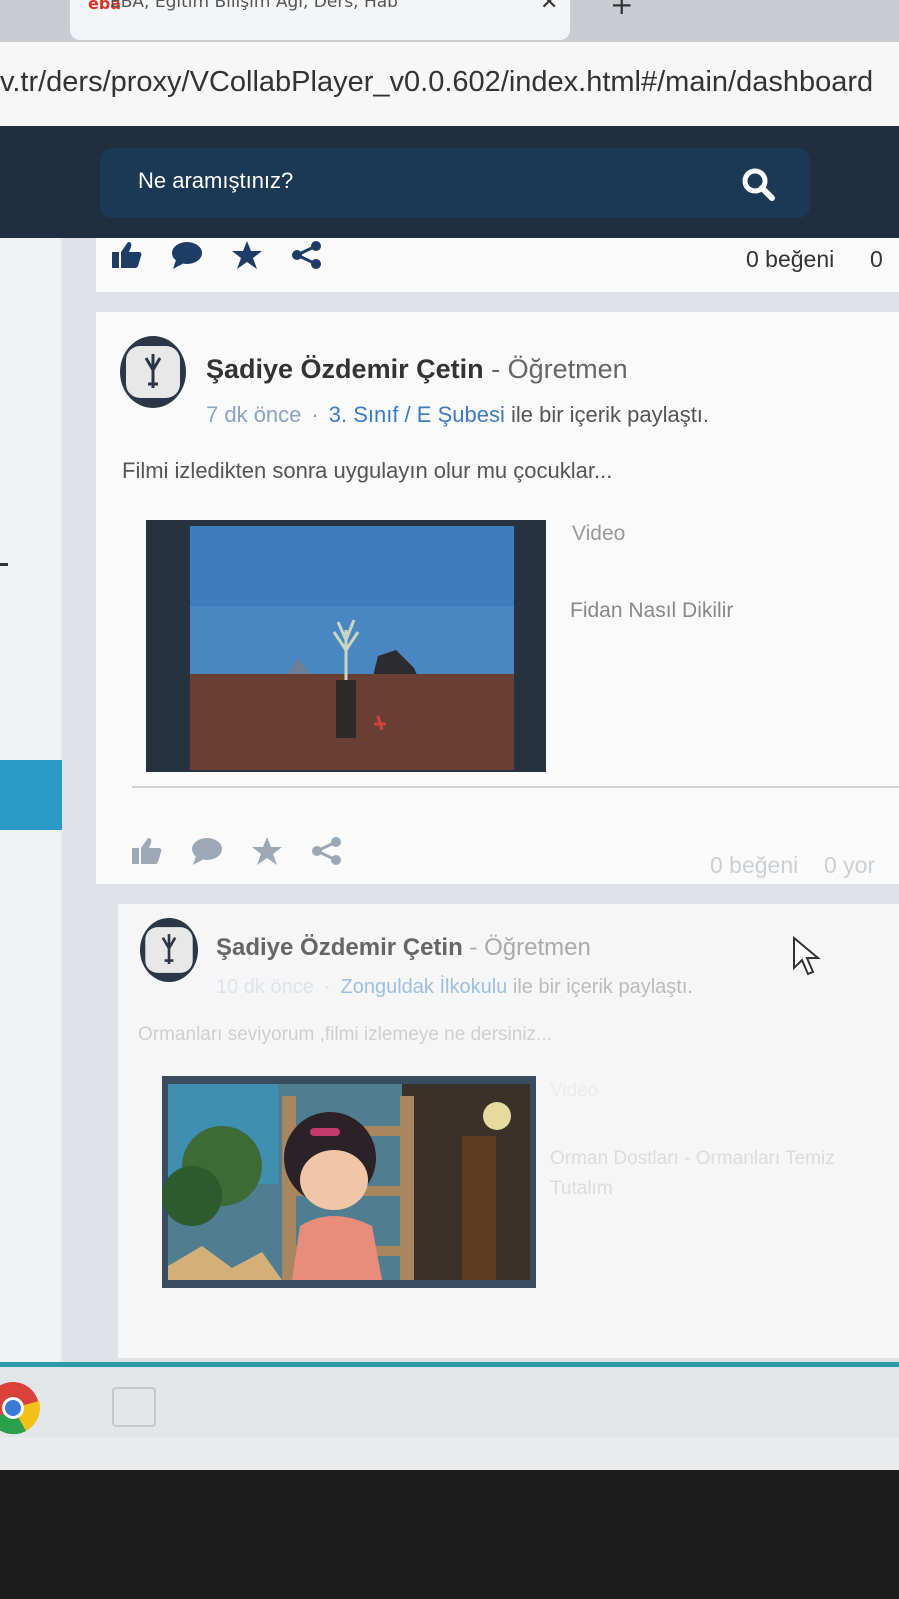  I want to click on media-title: Orman Dostları - Ormanları Temiz Tutalım, so click(700, 1174).